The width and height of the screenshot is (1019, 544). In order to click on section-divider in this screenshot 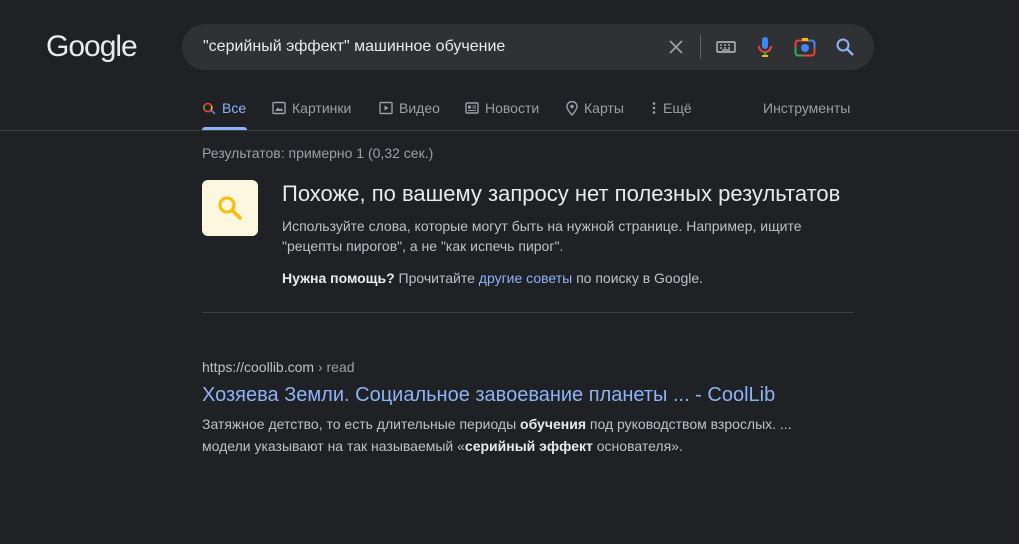, I will do `click(528, 312)`.